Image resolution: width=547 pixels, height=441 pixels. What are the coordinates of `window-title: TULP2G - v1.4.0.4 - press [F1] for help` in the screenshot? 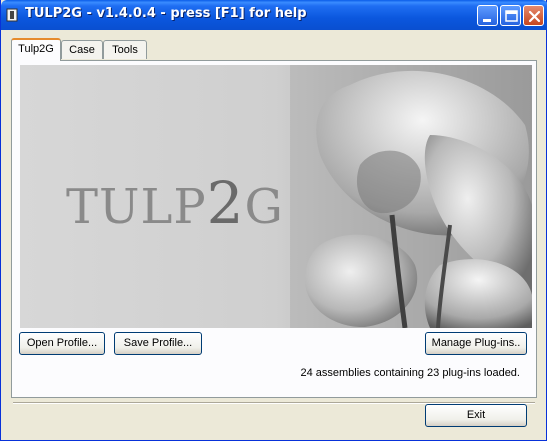 It's located at (166, 13).